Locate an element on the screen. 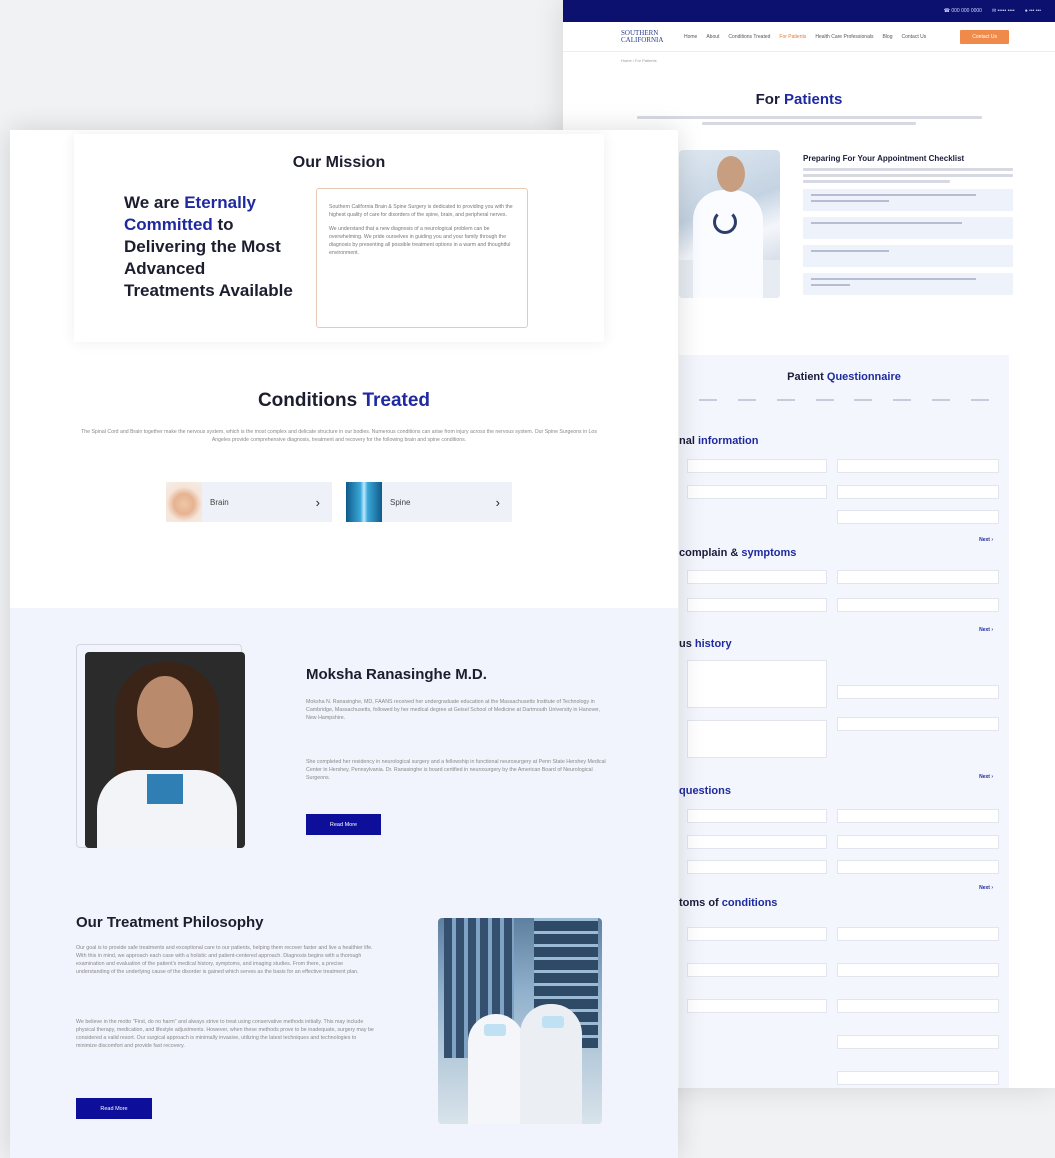 This screenshot has width=1055, height=1158. appointment-checklist: Preparing For Your Appointment Checklist is located at coordinates (908, 224).